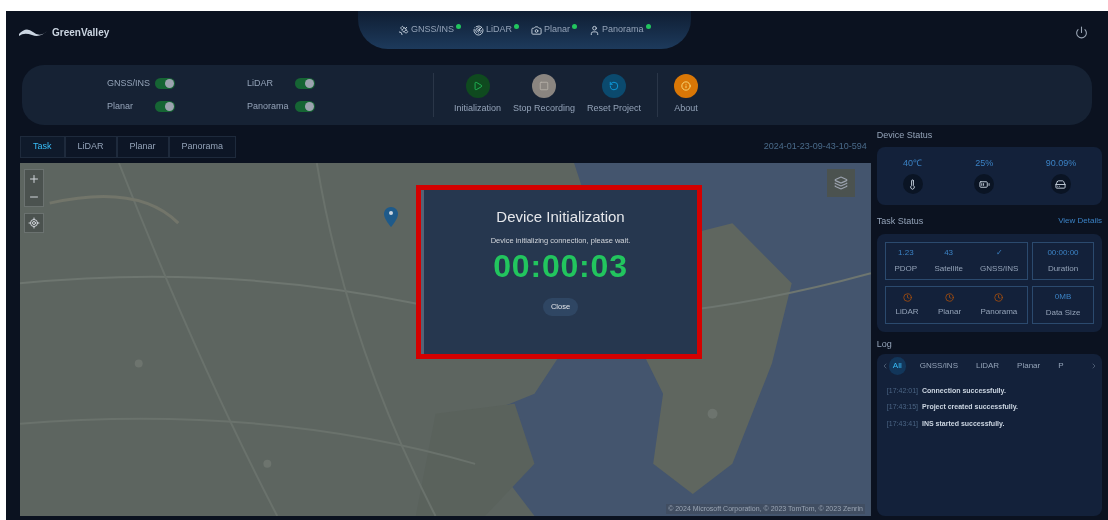 The height and width of the screenshot is (520, 1108). I want to click on layers-icon, so click(840, 183).